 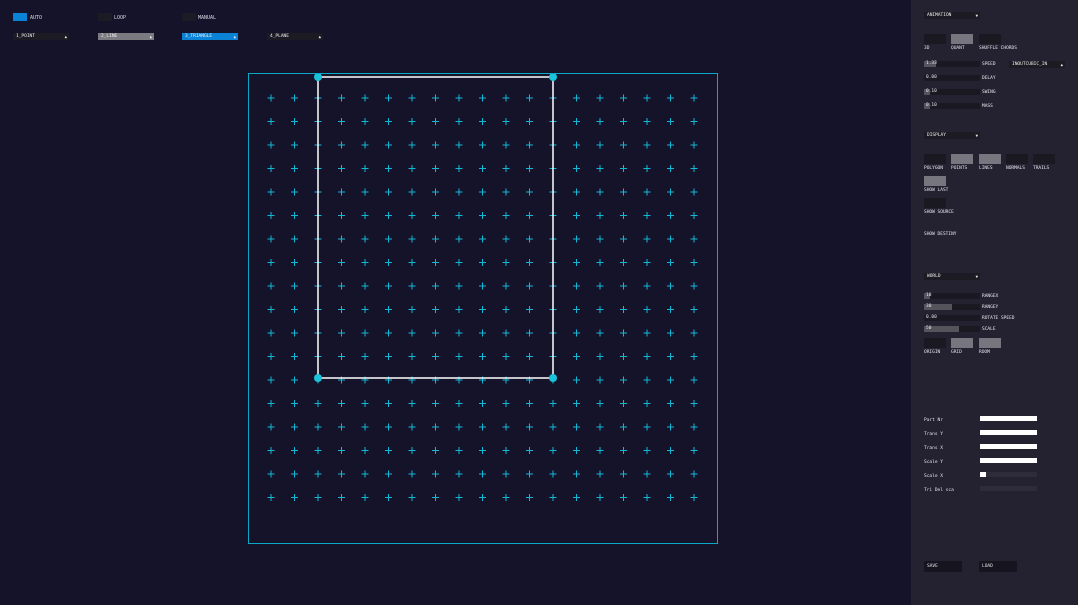 What do you see at coordinates (189, 17) in the screenshot?
I see `manual-toggle` at bounding box center [189, 17].